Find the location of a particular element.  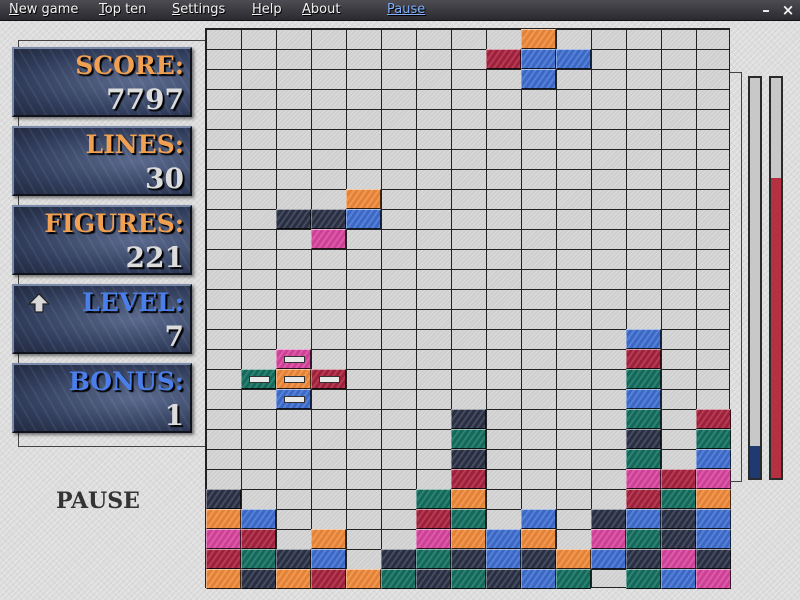

bonus-label: BONUS: is located at coordinates (126, 381).